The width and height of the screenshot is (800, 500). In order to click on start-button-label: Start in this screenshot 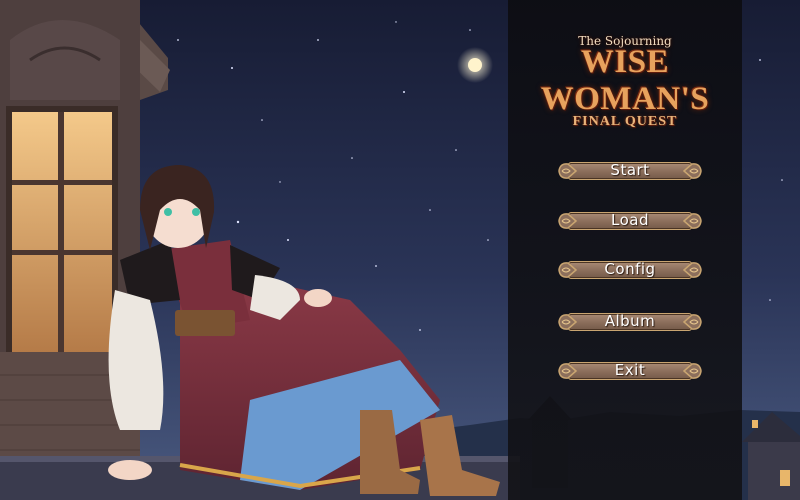, I will do `click(630, 170)`.